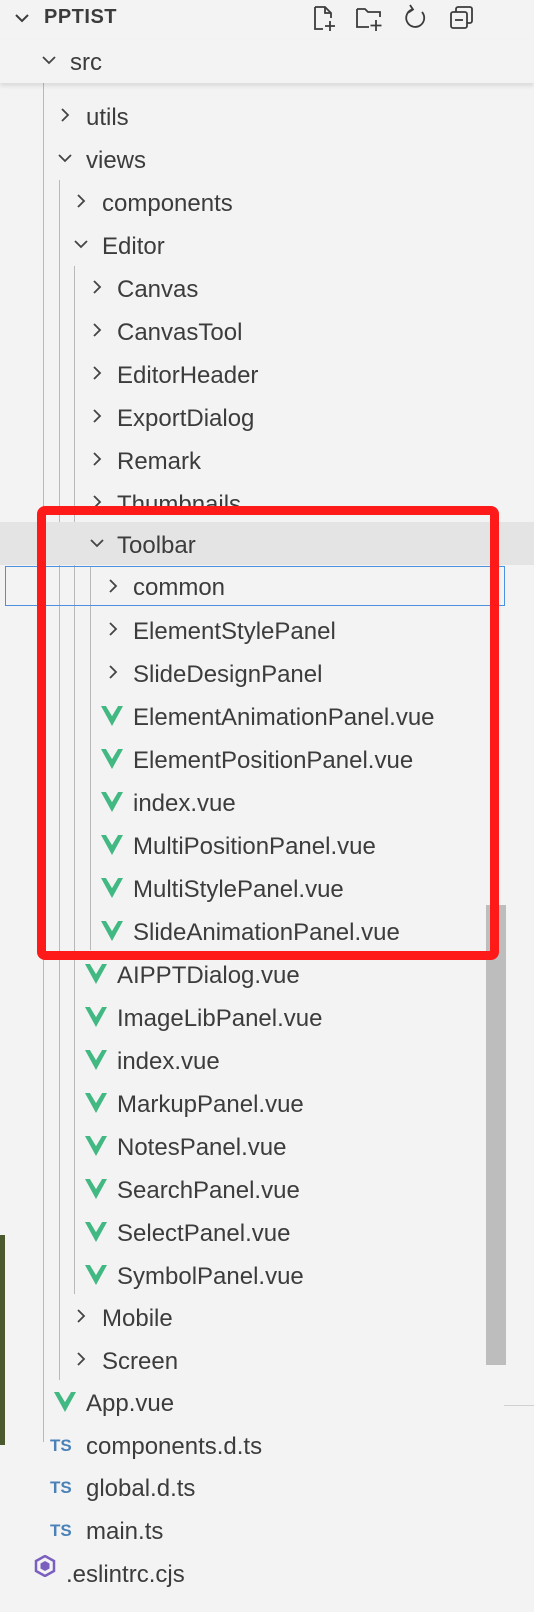  What do you see at coordinates (174, 1446) in the screenshot?
I see `tree-item-label: components.d.ts` at bounding box center [174, 1446].